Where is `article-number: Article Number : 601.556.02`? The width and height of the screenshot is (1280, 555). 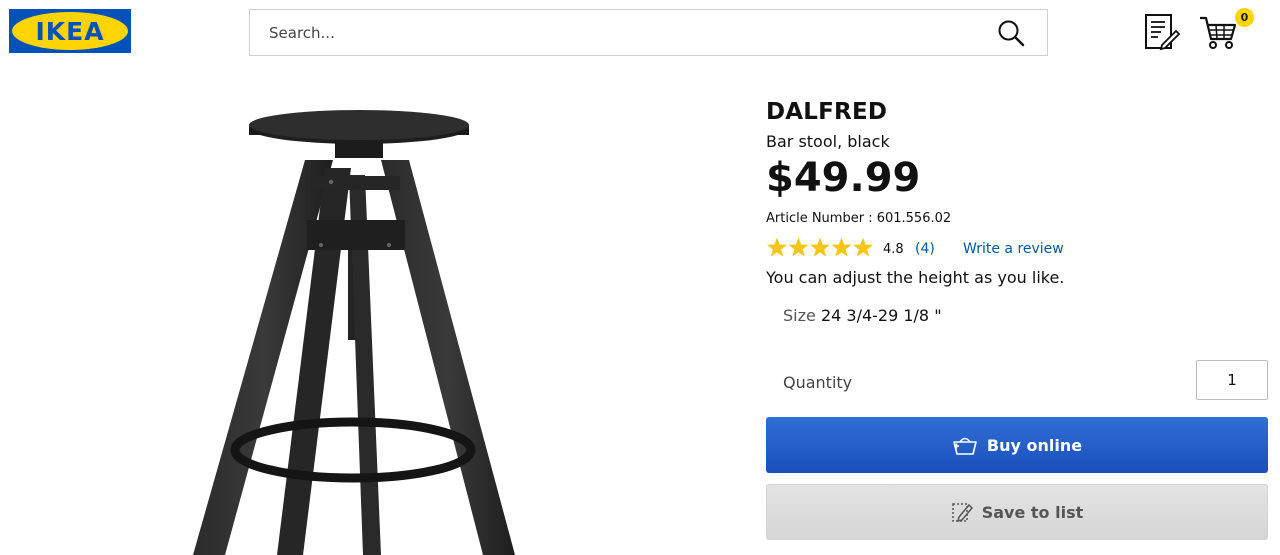 article-number: Article Number : 601.556.02 is located at coordinates (859, 218).